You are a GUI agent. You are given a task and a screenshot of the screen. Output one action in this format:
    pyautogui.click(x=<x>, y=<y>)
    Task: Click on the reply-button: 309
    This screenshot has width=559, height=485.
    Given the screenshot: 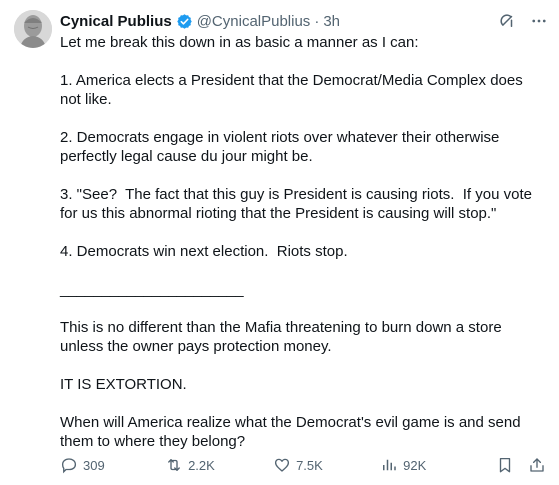 What is the action you would take?
    pyautogui.click(x=112, y=465)
    